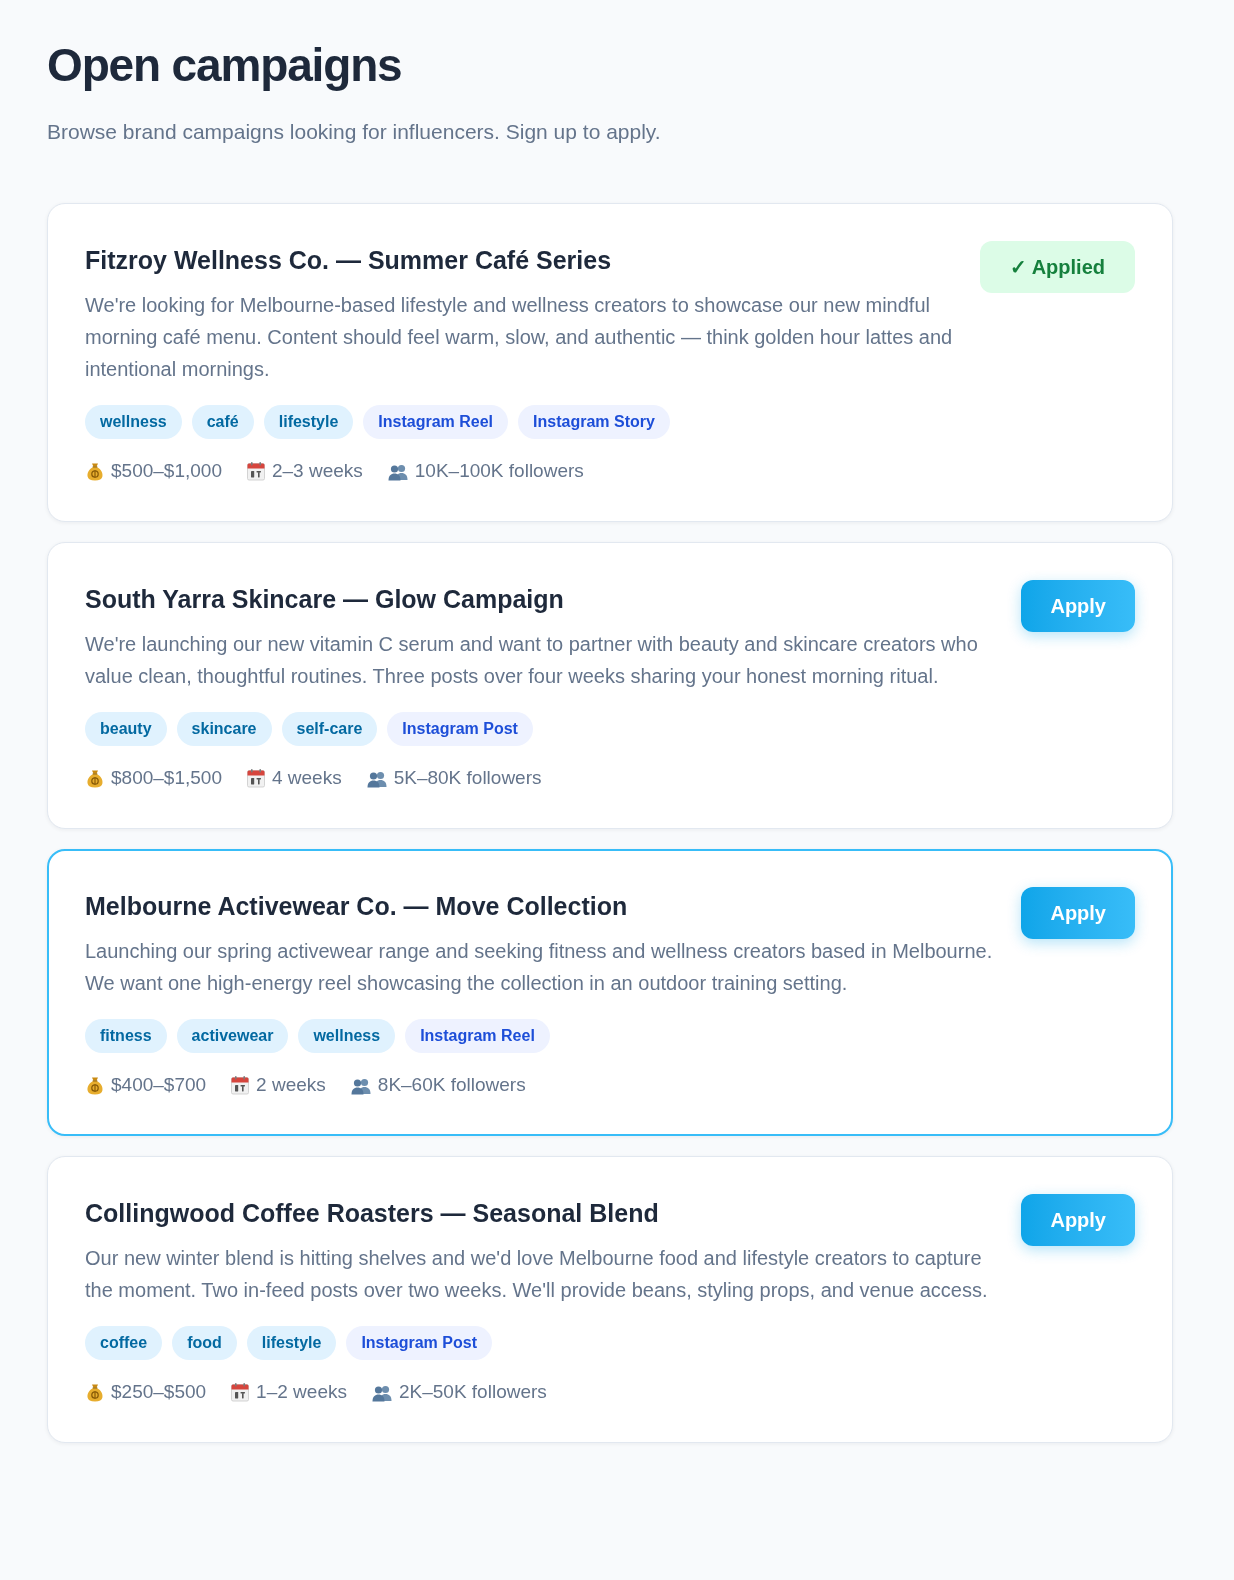  I want to click on budget-text: $800–$1,500, so click(166, 778).